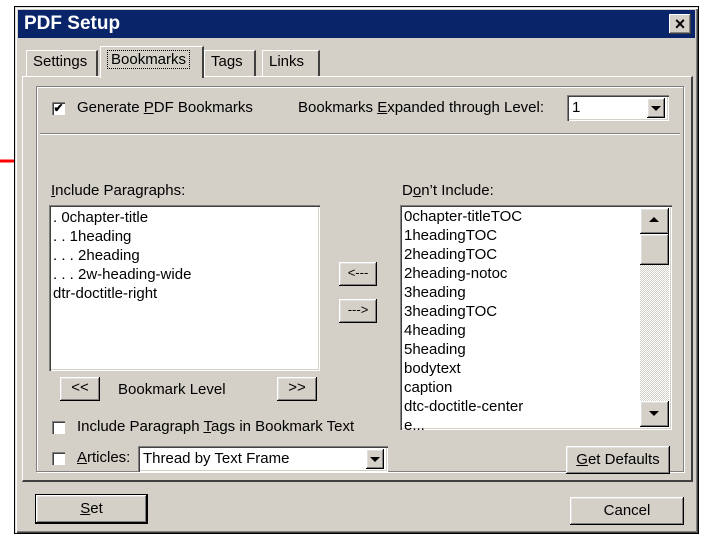  What do you see at coordinates (536, 349) in the screenshot?
I see `list-item: 5heading` at bounding box center [536, 349].